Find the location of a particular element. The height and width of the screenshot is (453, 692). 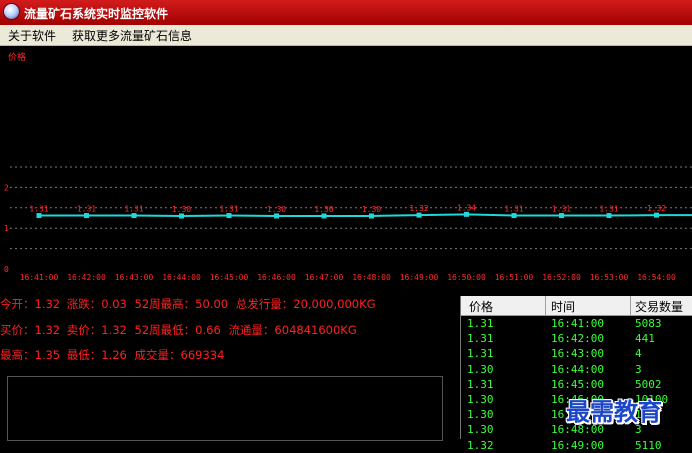

stat-circulation: 流通量：604841600KG is located at coordinates (292, 330).